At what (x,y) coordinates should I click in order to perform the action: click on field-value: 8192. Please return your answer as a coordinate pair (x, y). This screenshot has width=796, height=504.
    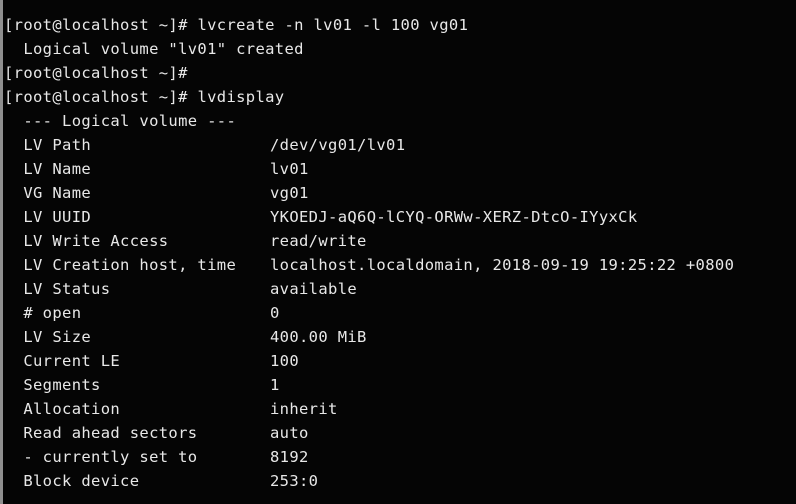
    Looking at the image, I should click on (289, 457).